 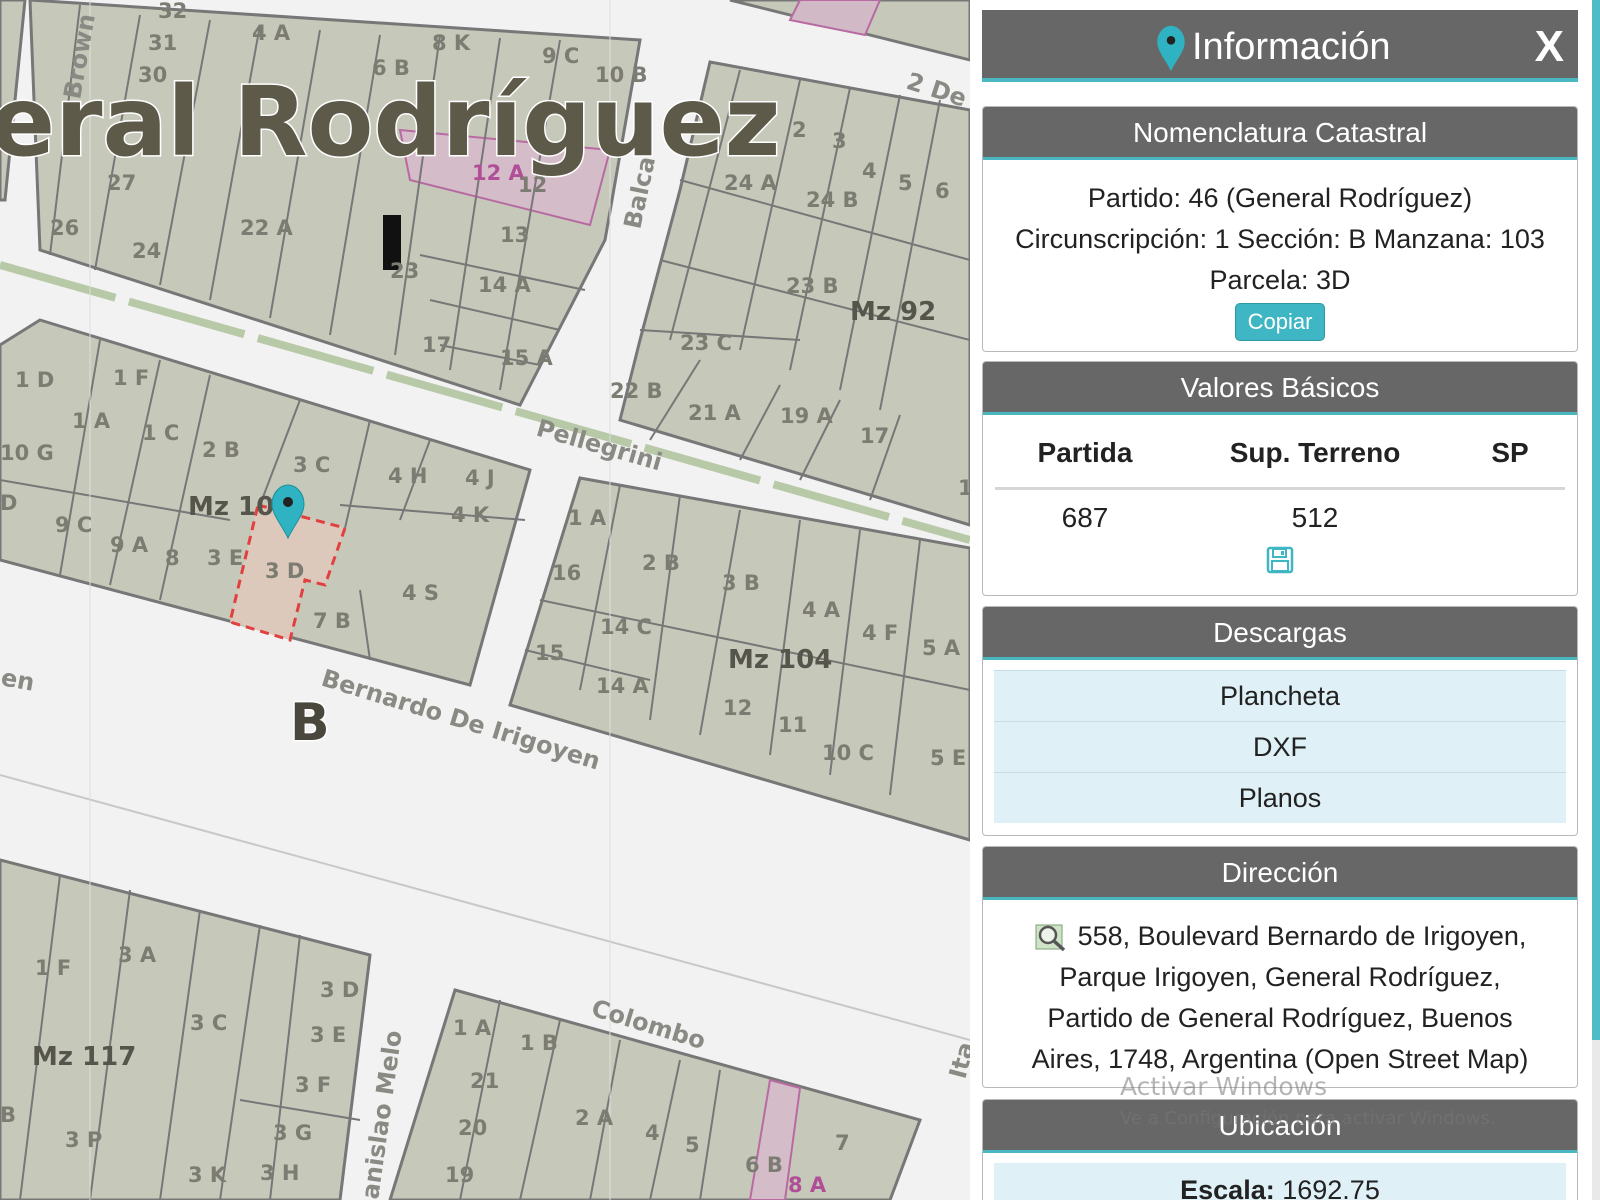 What do you see at coordinates (271, 33) in the screenshot?
I see `parcel-label: 4 A` at bounding box center [271, 33].